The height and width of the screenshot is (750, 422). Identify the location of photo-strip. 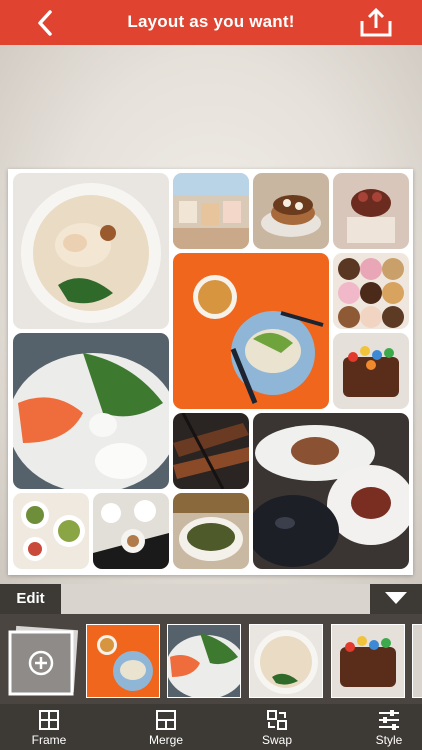
(211, 659).